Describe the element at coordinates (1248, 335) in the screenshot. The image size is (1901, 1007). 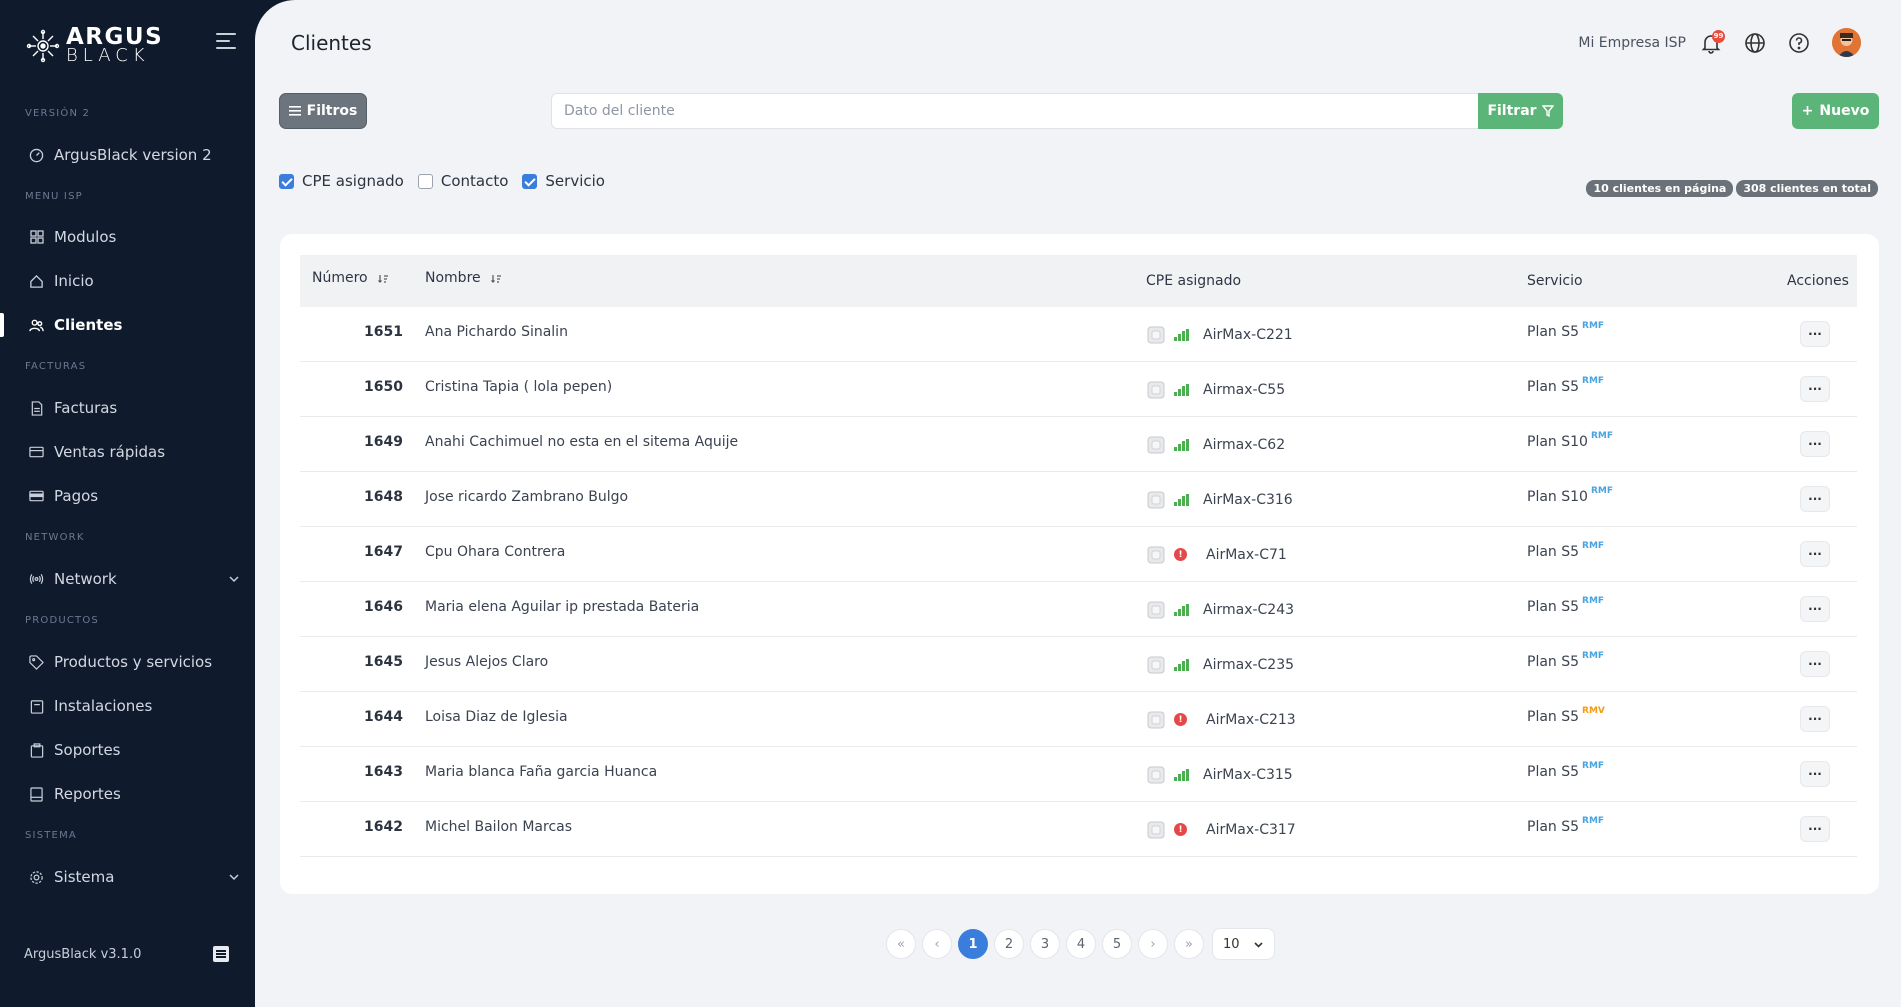
I see `cpe-name: AirMax-C221` at that location.